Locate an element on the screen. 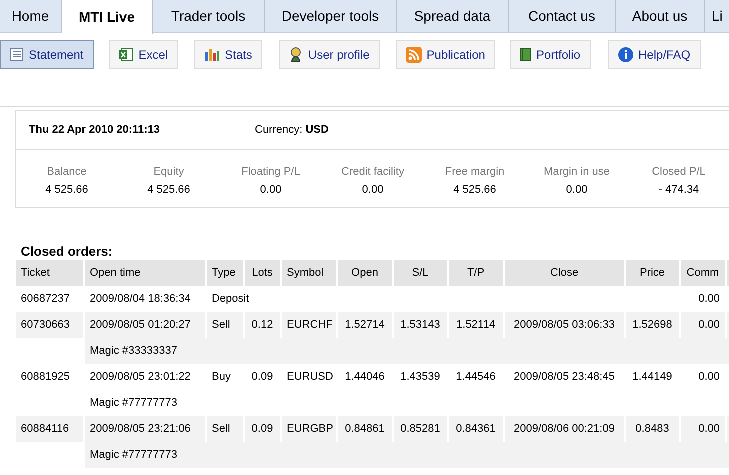  currency-value: USD is located at coordinates (317, 130).